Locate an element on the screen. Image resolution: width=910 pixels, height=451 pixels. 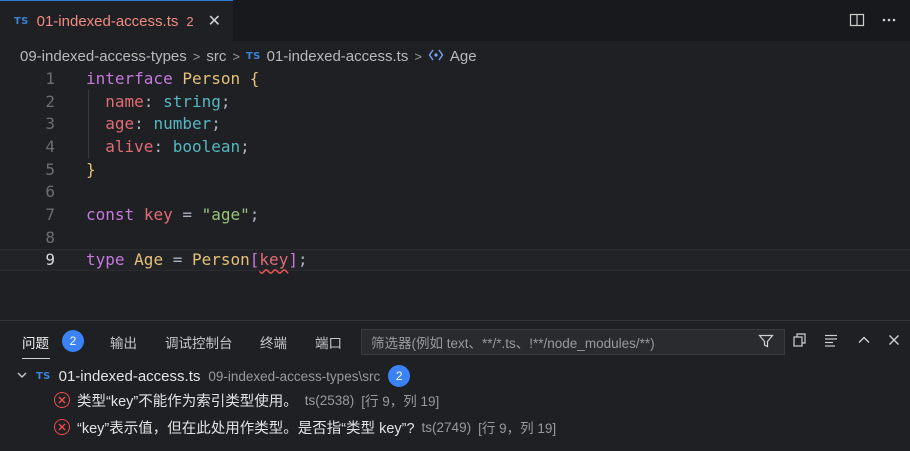
tab-problems-label: 问题 is located at coordinates (35, 343).